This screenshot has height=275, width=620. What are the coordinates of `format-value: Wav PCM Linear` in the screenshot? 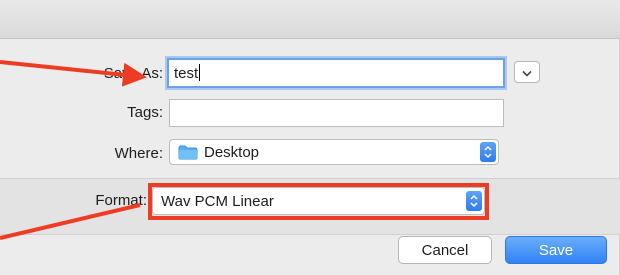 It's located at (217, 201).